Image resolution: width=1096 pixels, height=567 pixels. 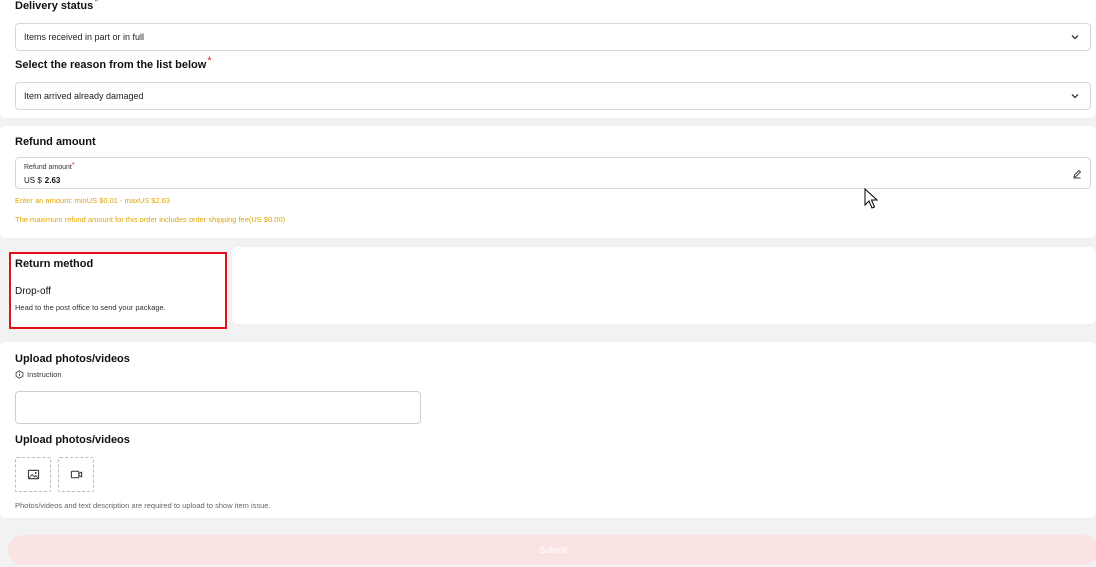 I want to click on reason-value: Item arrived already damaged, so click(x=84, y=96).